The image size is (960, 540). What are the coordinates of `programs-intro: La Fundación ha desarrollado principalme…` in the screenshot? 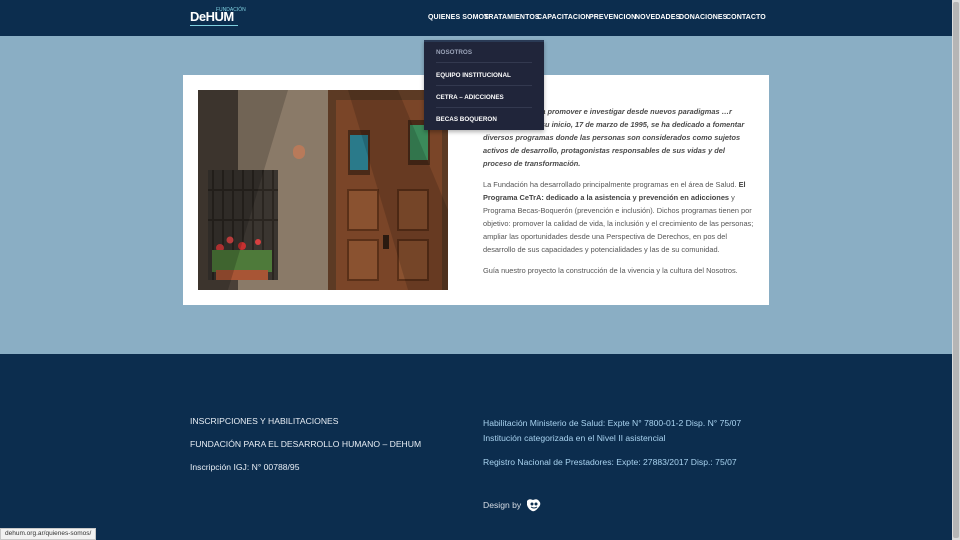 It's located at (611, 184).